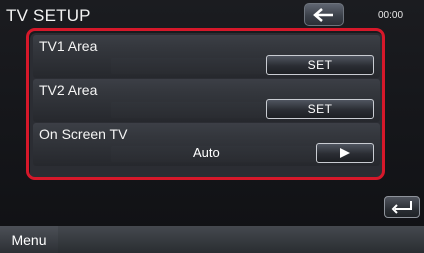 The height and width of the screenshot is (253, 424). I want to click on row-label: TV2 Area, so click(68, 90).